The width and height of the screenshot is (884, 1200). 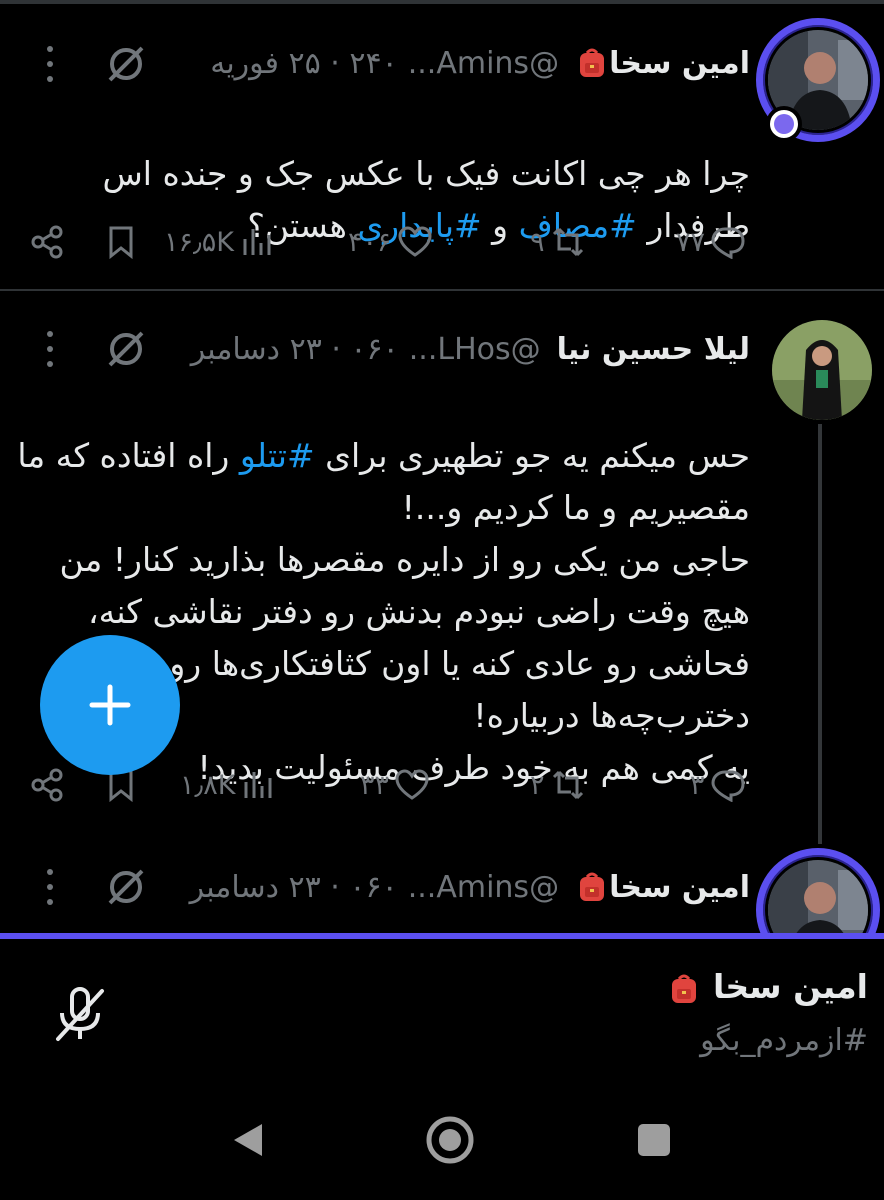 What do you see at coordinates (208, 785) in the screenshot?
I see `views-count: ۱٫۸K` at bounding box center [208, 785].